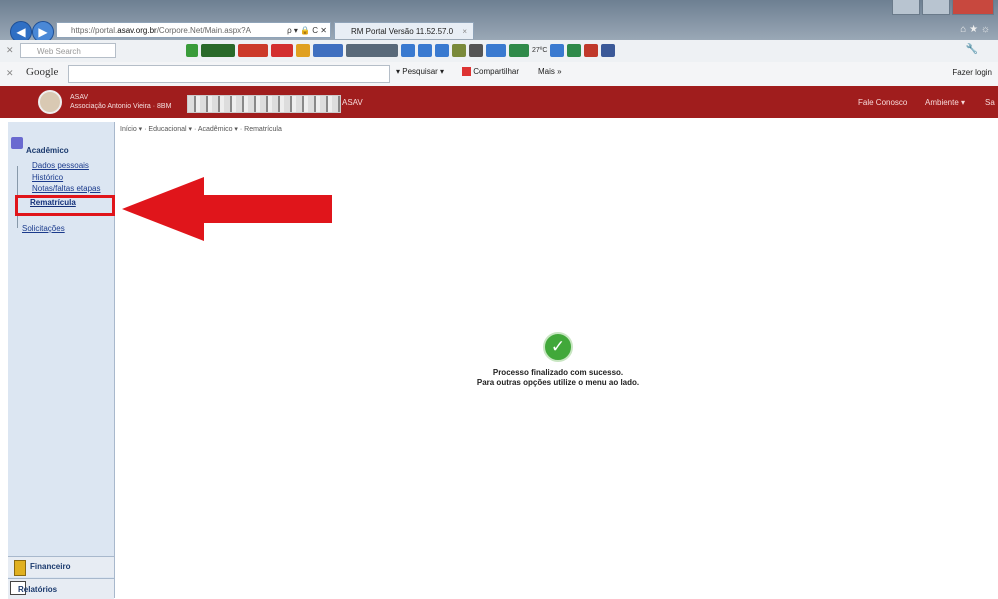 This screenshot has height=599, width=998. I want to click on academico-icon, so click(17, 143).